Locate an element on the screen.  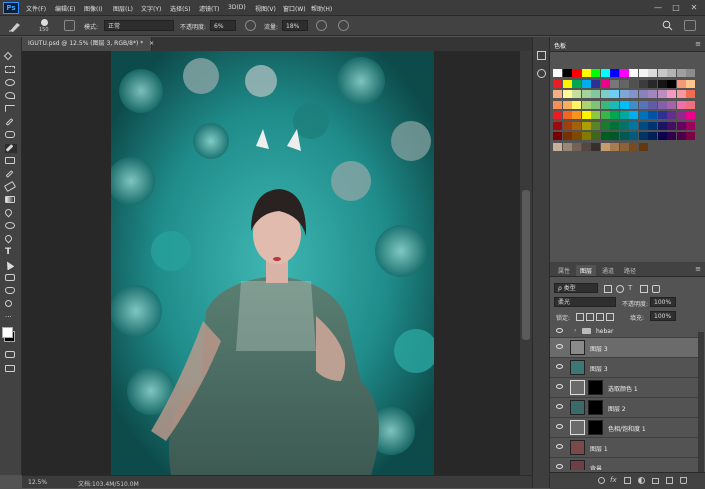
lock-position-icon is located at coordinates (600, 317).